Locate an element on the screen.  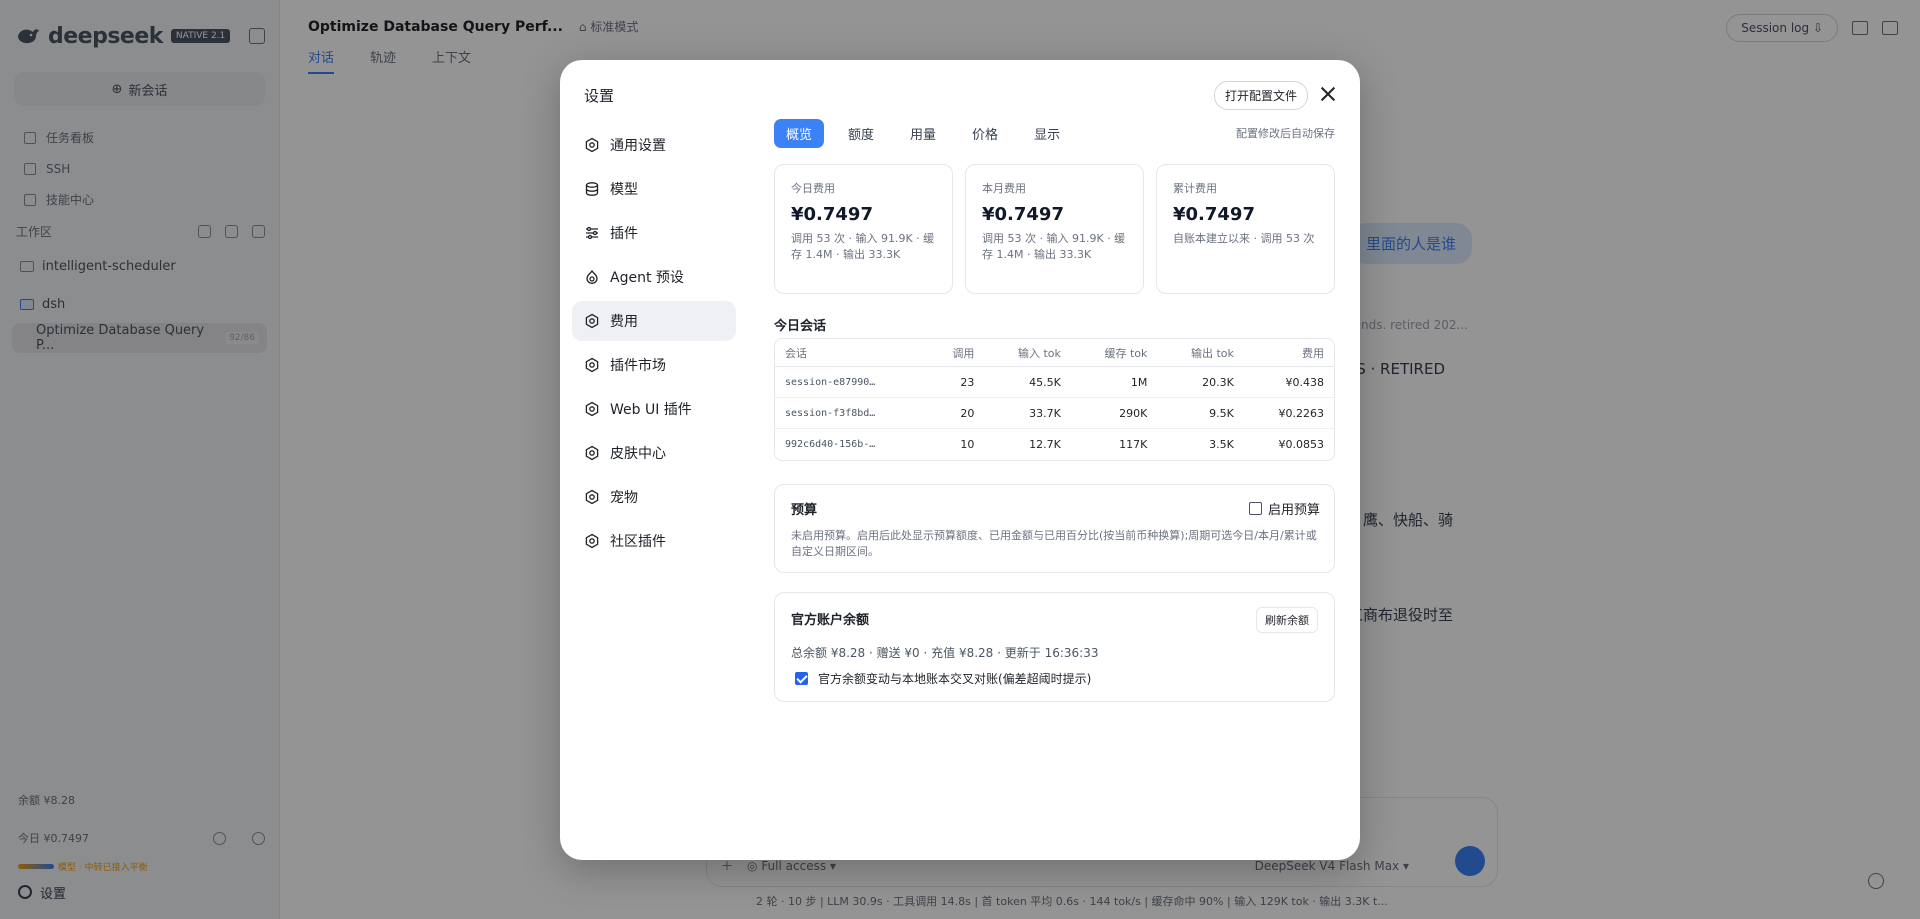
cell-cache: 1M is located at coordinates (1114, 382).